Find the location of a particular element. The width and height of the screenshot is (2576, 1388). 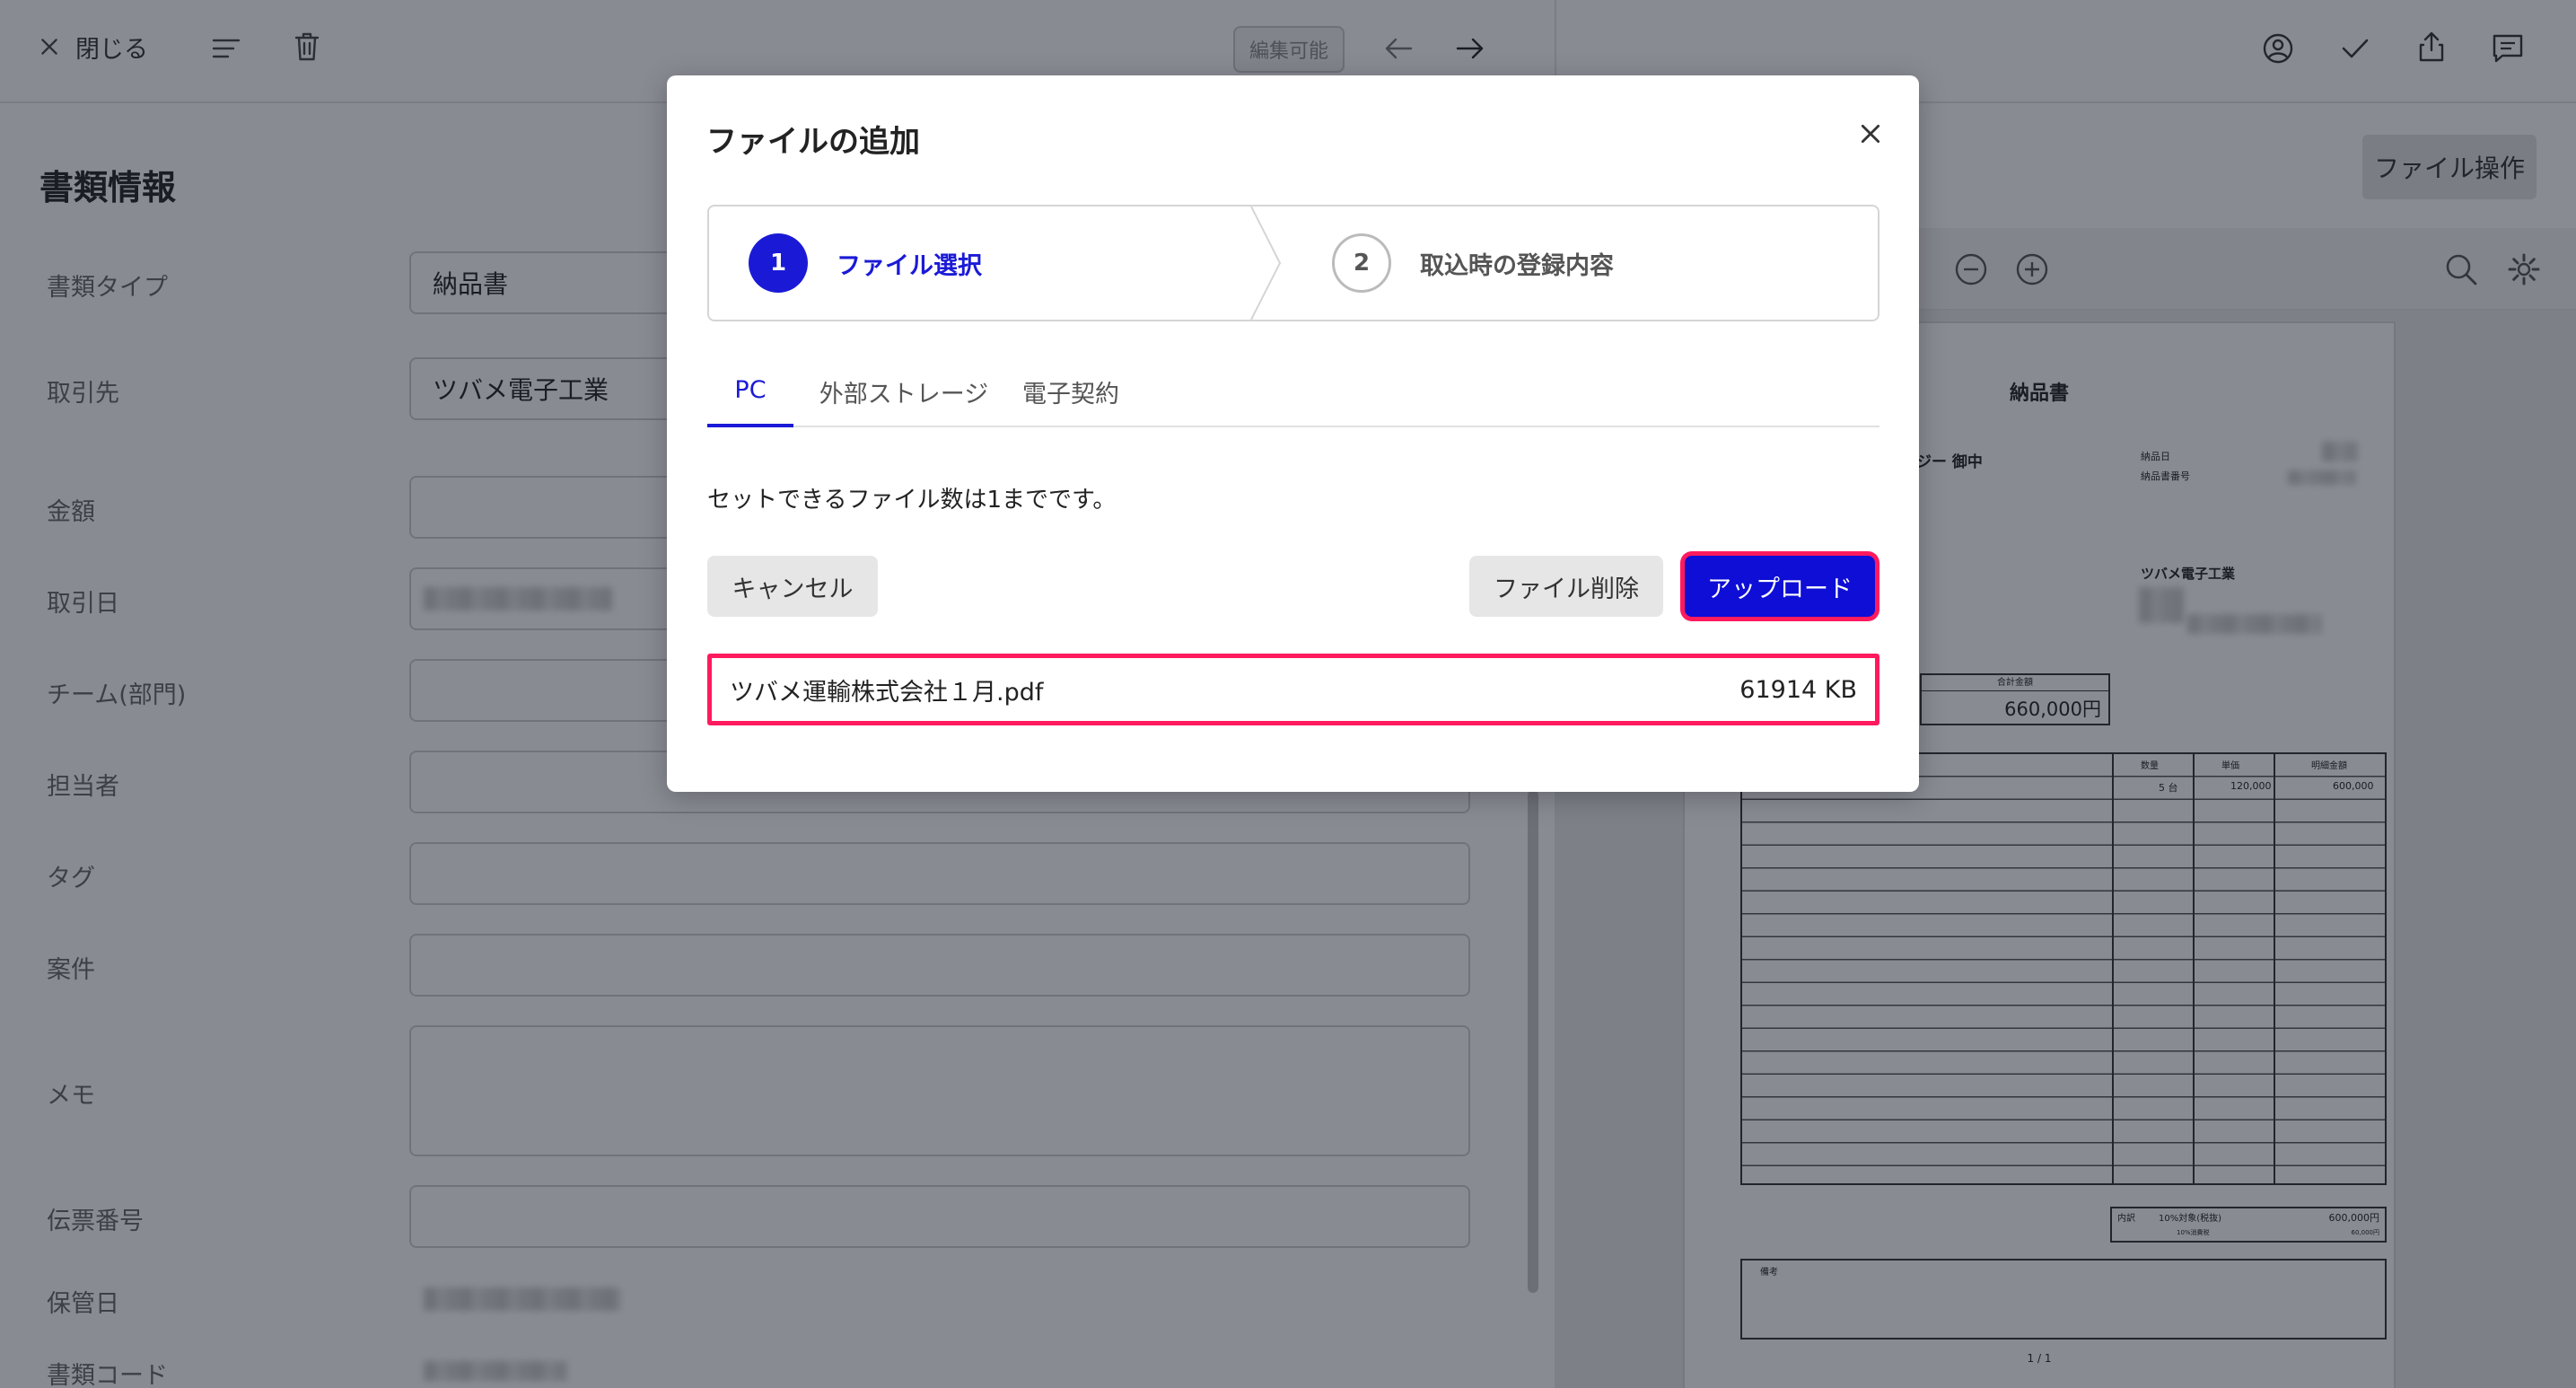

tab-e-contract: 電子契約 is located at coordinates (1070, 392).